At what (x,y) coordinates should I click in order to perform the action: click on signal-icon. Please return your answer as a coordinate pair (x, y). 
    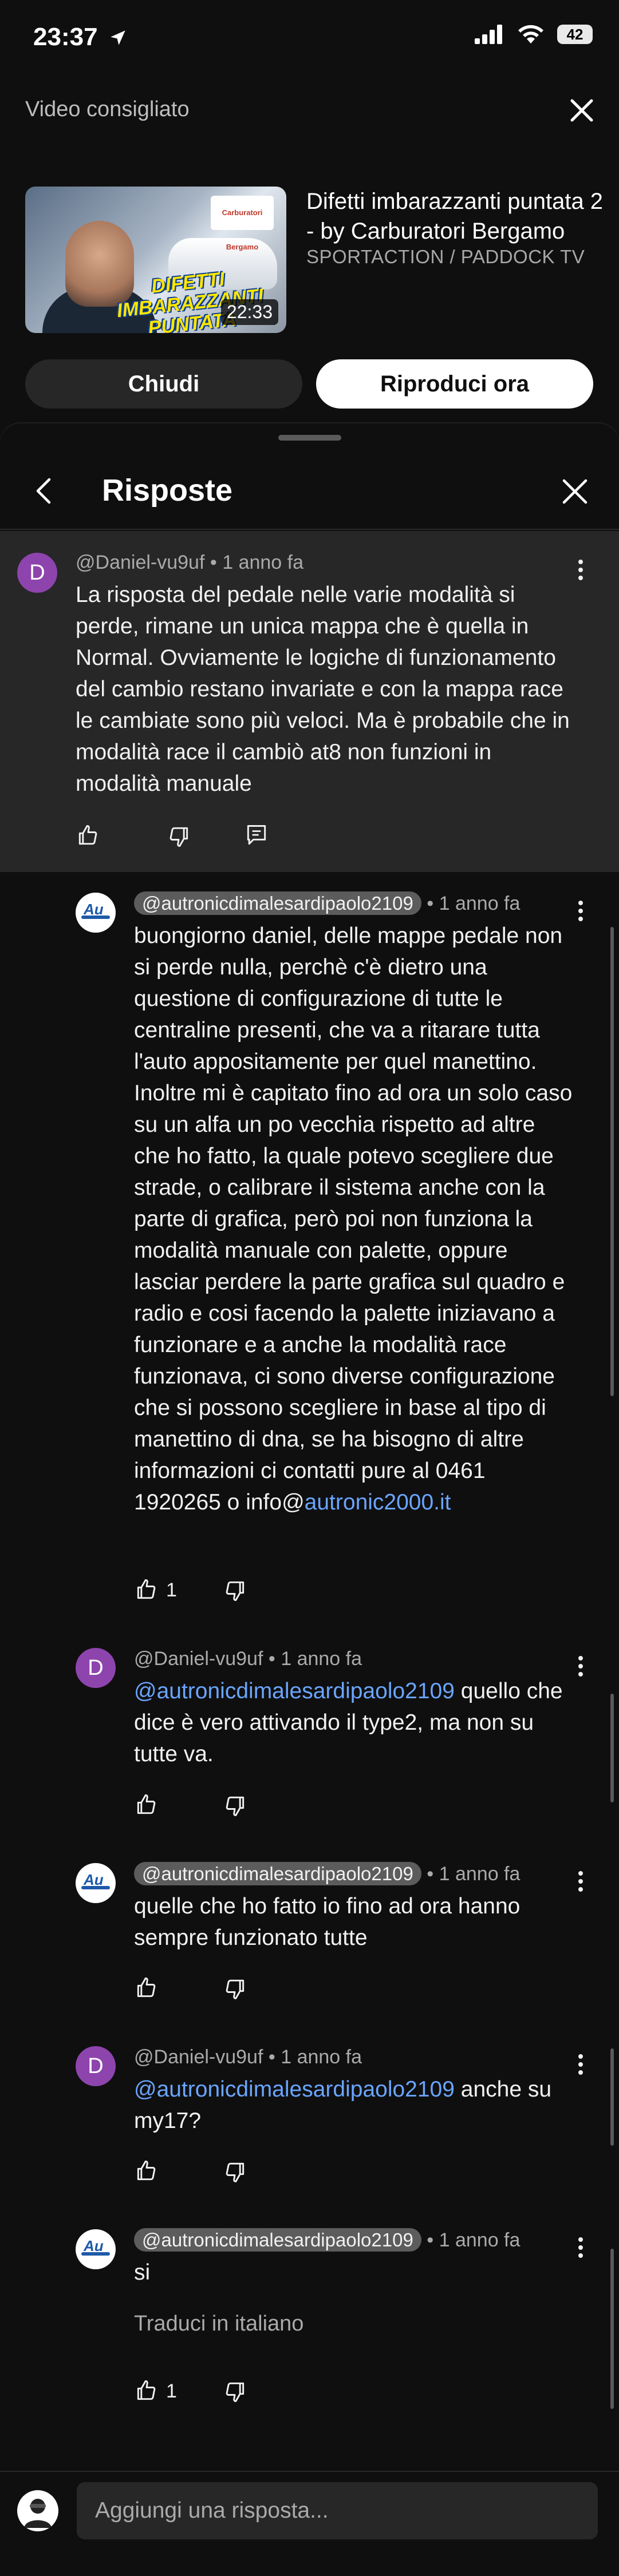
    Looking at the image, I should click on (488, 35).